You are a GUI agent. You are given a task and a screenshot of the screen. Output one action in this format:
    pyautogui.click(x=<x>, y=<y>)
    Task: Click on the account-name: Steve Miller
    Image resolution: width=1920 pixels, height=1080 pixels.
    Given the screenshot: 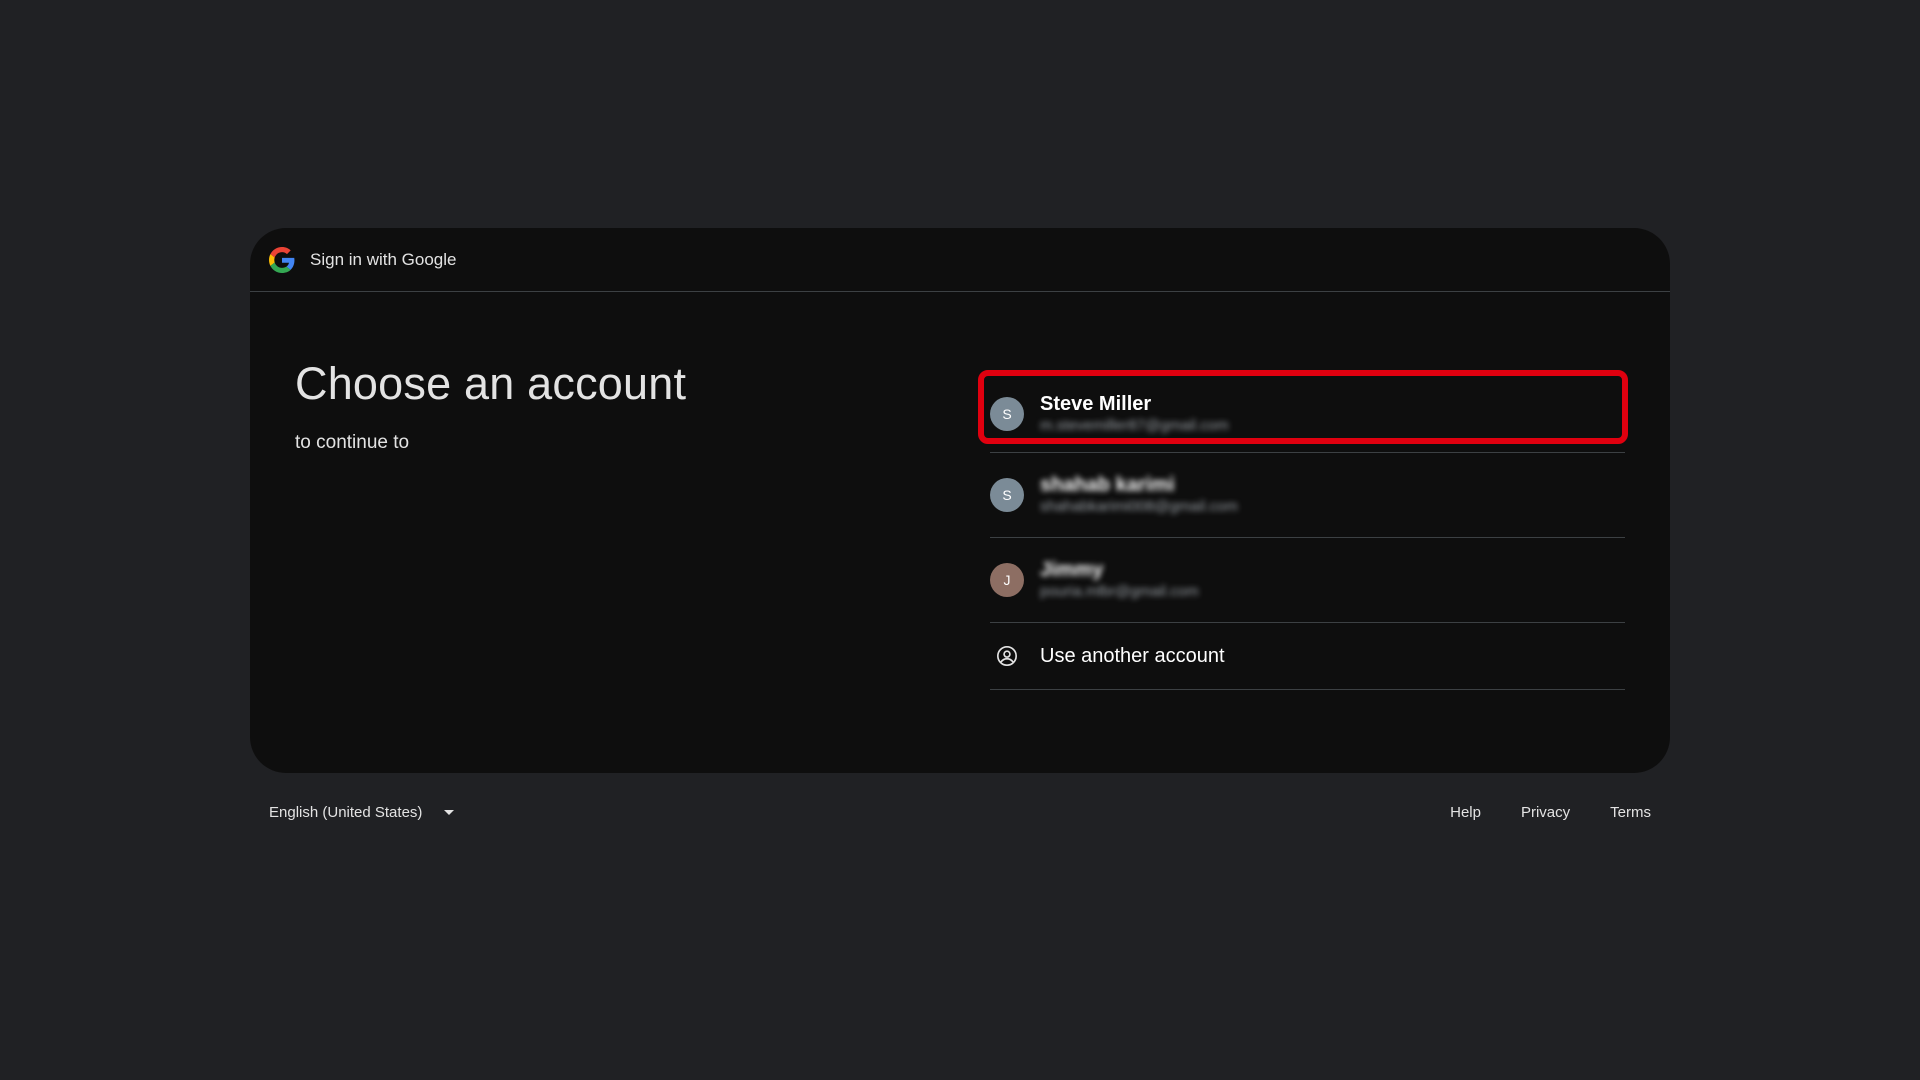 What is the action you would take?
    pyautogui.click(x=1096, y=403)
    